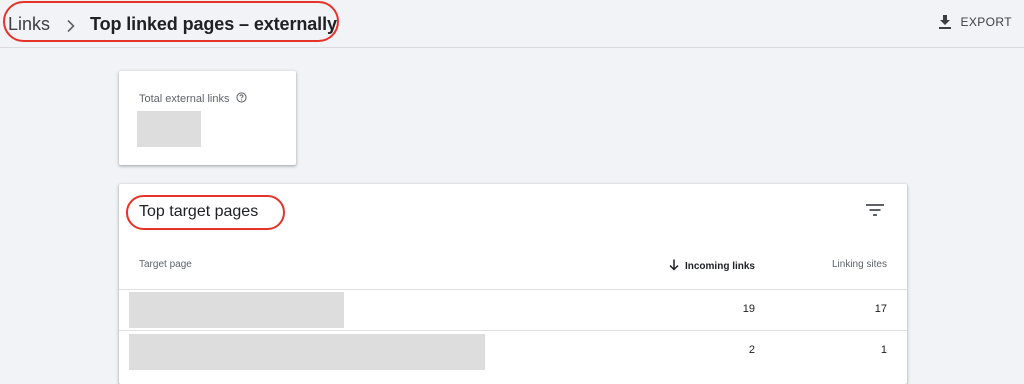  Describe the element at coordinates (748, 309) in the screenshot. I see `incoming-links-value: 19` at that location.